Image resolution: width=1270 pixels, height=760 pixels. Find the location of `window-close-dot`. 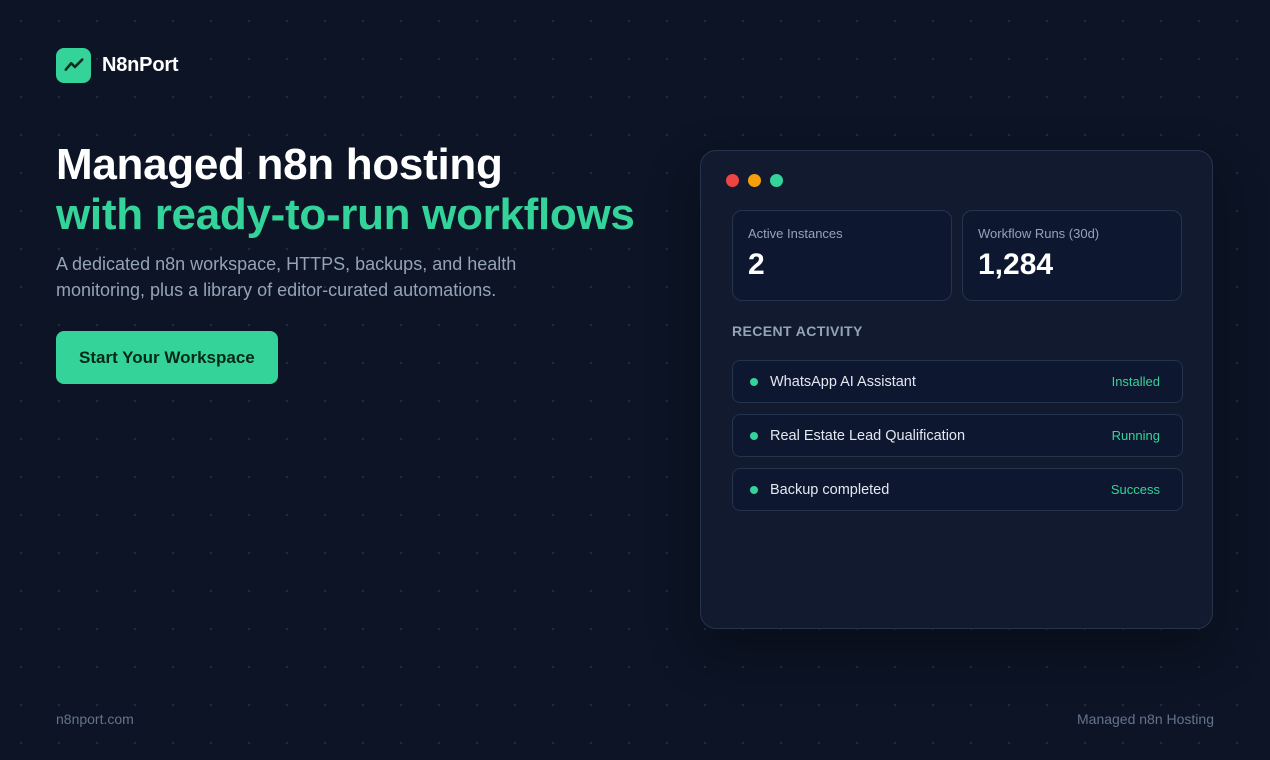

window-close-dot is located at coordinates (732, 180).